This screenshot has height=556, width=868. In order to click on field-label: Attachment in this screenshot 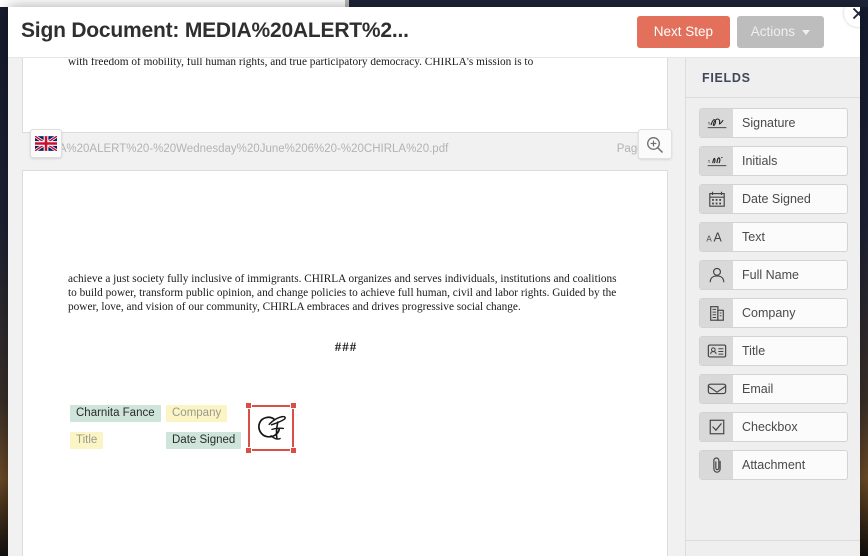, I will do `click(774, 465)`.